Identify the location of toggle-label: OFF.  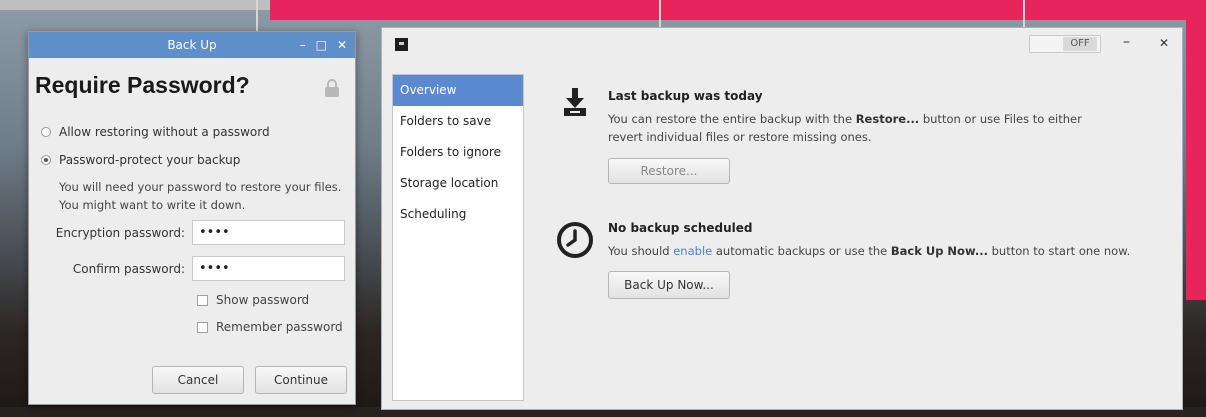
(1080, 44).